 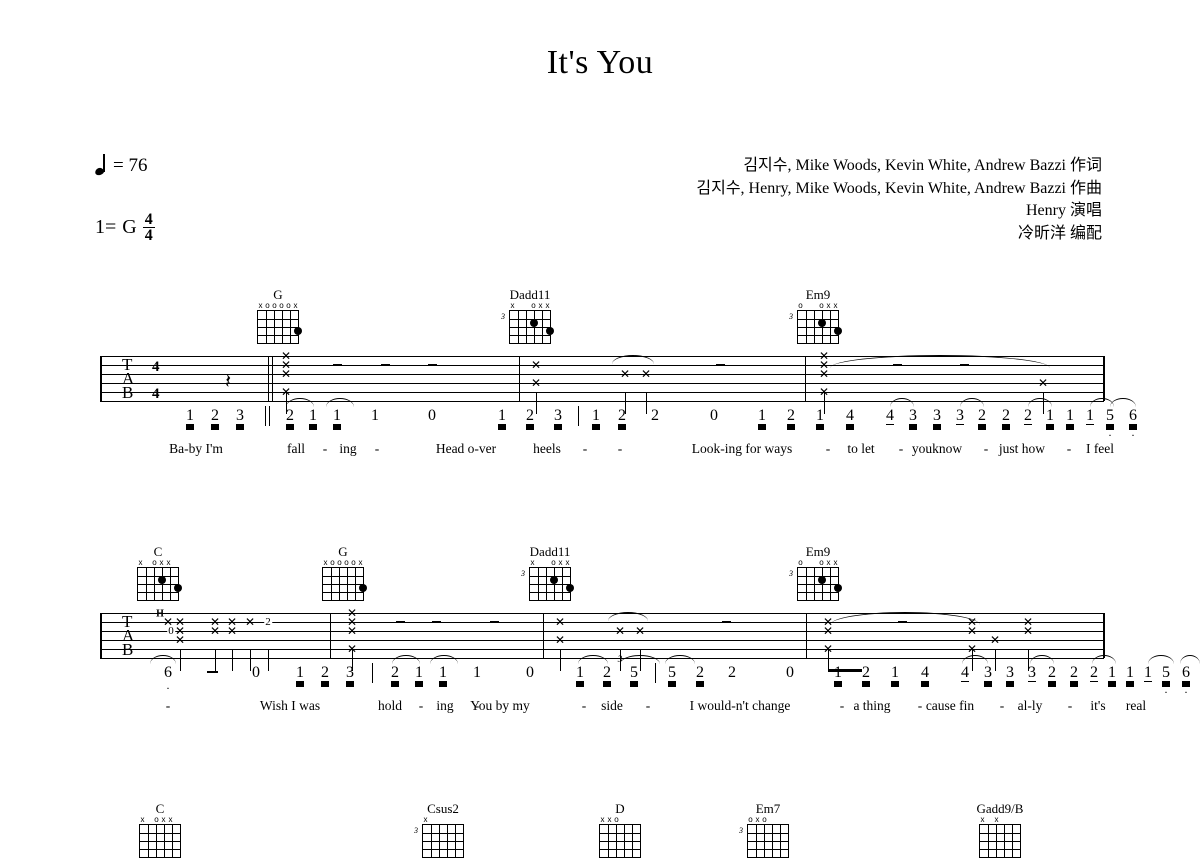 I want to click on tempo-value: = 76, so click(x=130, y=165).